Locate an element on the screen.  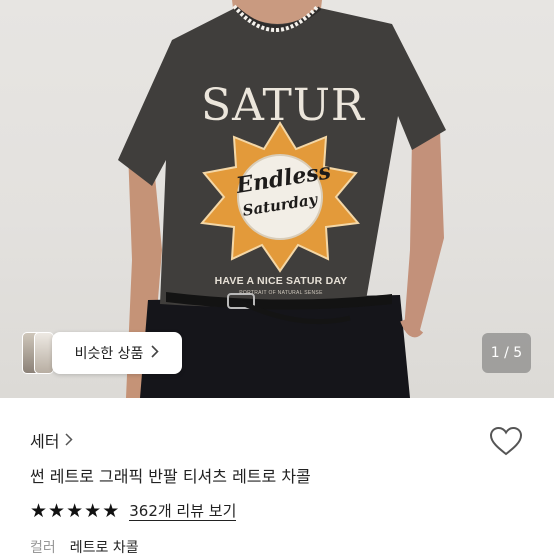
rating-row: ★ ★ ★ ★ ★ 362개 리뷰 보기 is located at coordinates (133, 511).